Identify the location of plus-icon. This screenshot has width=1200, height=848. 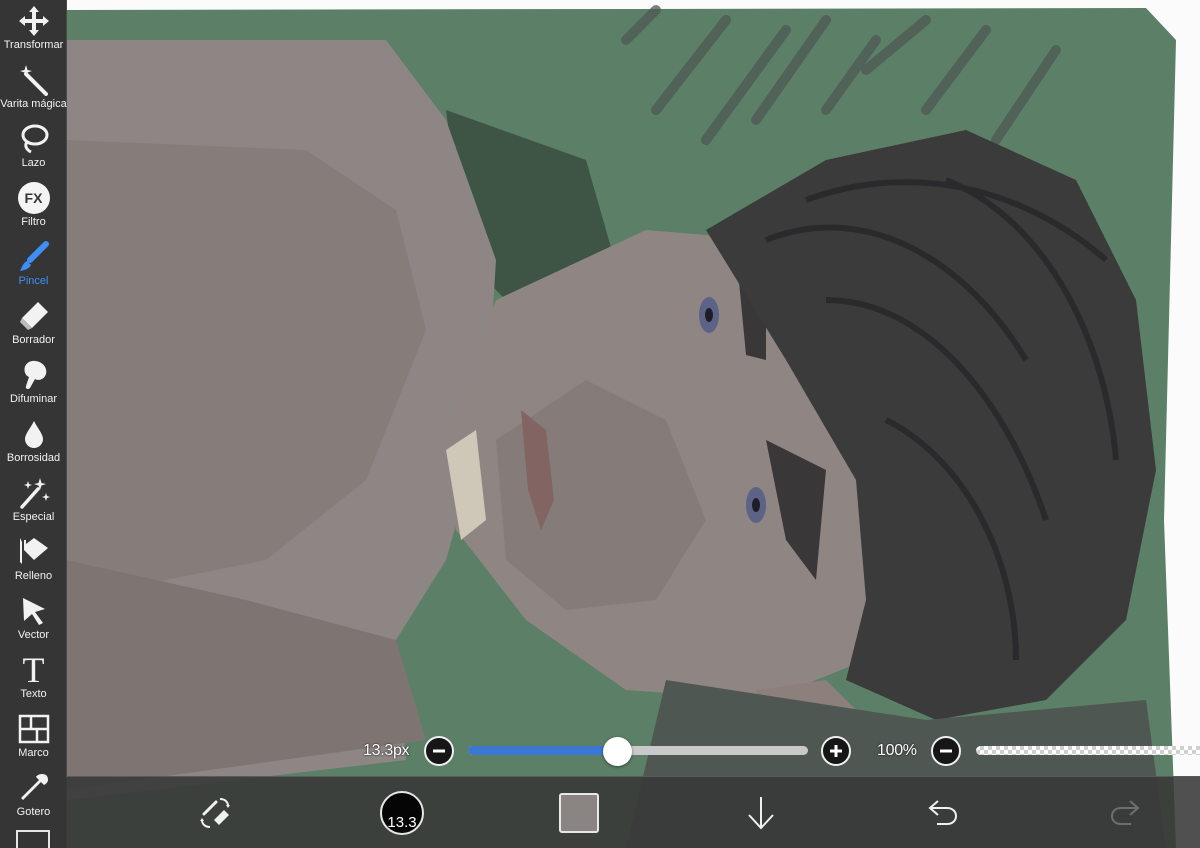
(836, 751).